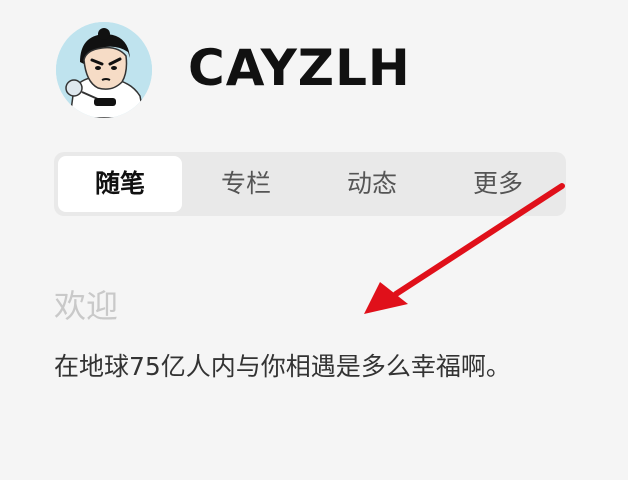 The image size is (628, 480). I want to click on welcome-message: 在地球75亿人内与你相遇是多么幸福啊。, so click(282, 366).